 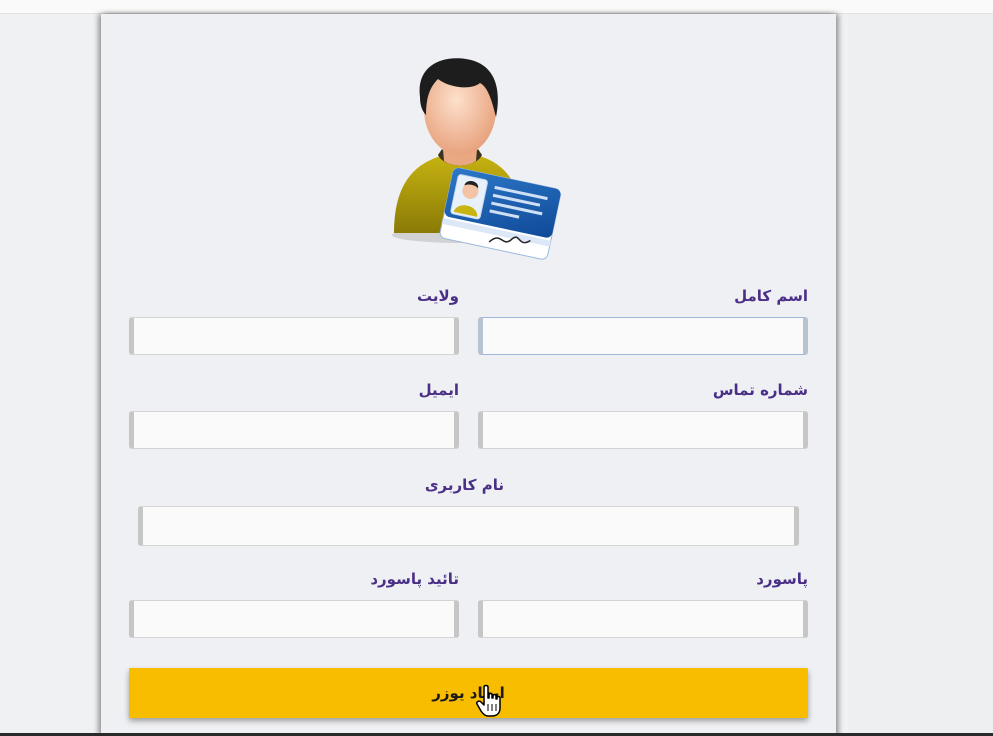 What do you see at coordinates (760, 390) in the screenshot?
I see `phone-label: شماره تماس` at bounding box center [760, 390].